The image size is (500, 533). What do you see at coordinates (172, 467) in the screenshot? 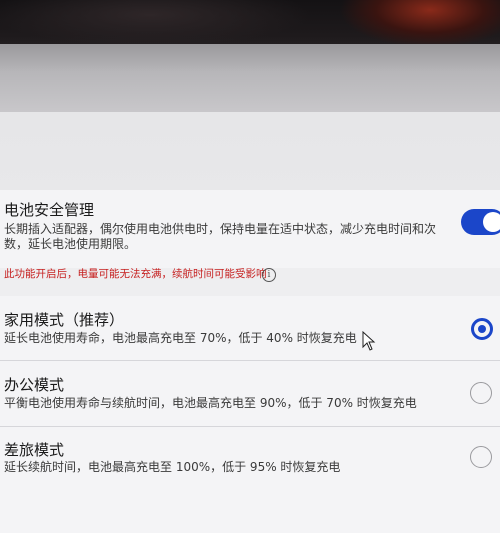
I see `mode-travel-desc: 延长续航时间，电池最高充电至 100%，低于 95% 时恢复充电` at bounding box center [172, 467].